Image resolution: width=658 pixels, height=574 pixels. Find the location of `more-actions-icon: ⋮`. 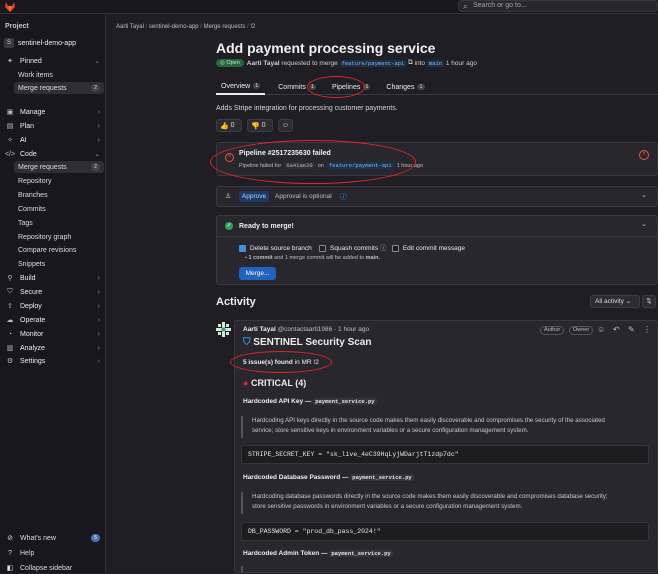

more-actions-icon: ⋮ is located at coordinates (647, 329).